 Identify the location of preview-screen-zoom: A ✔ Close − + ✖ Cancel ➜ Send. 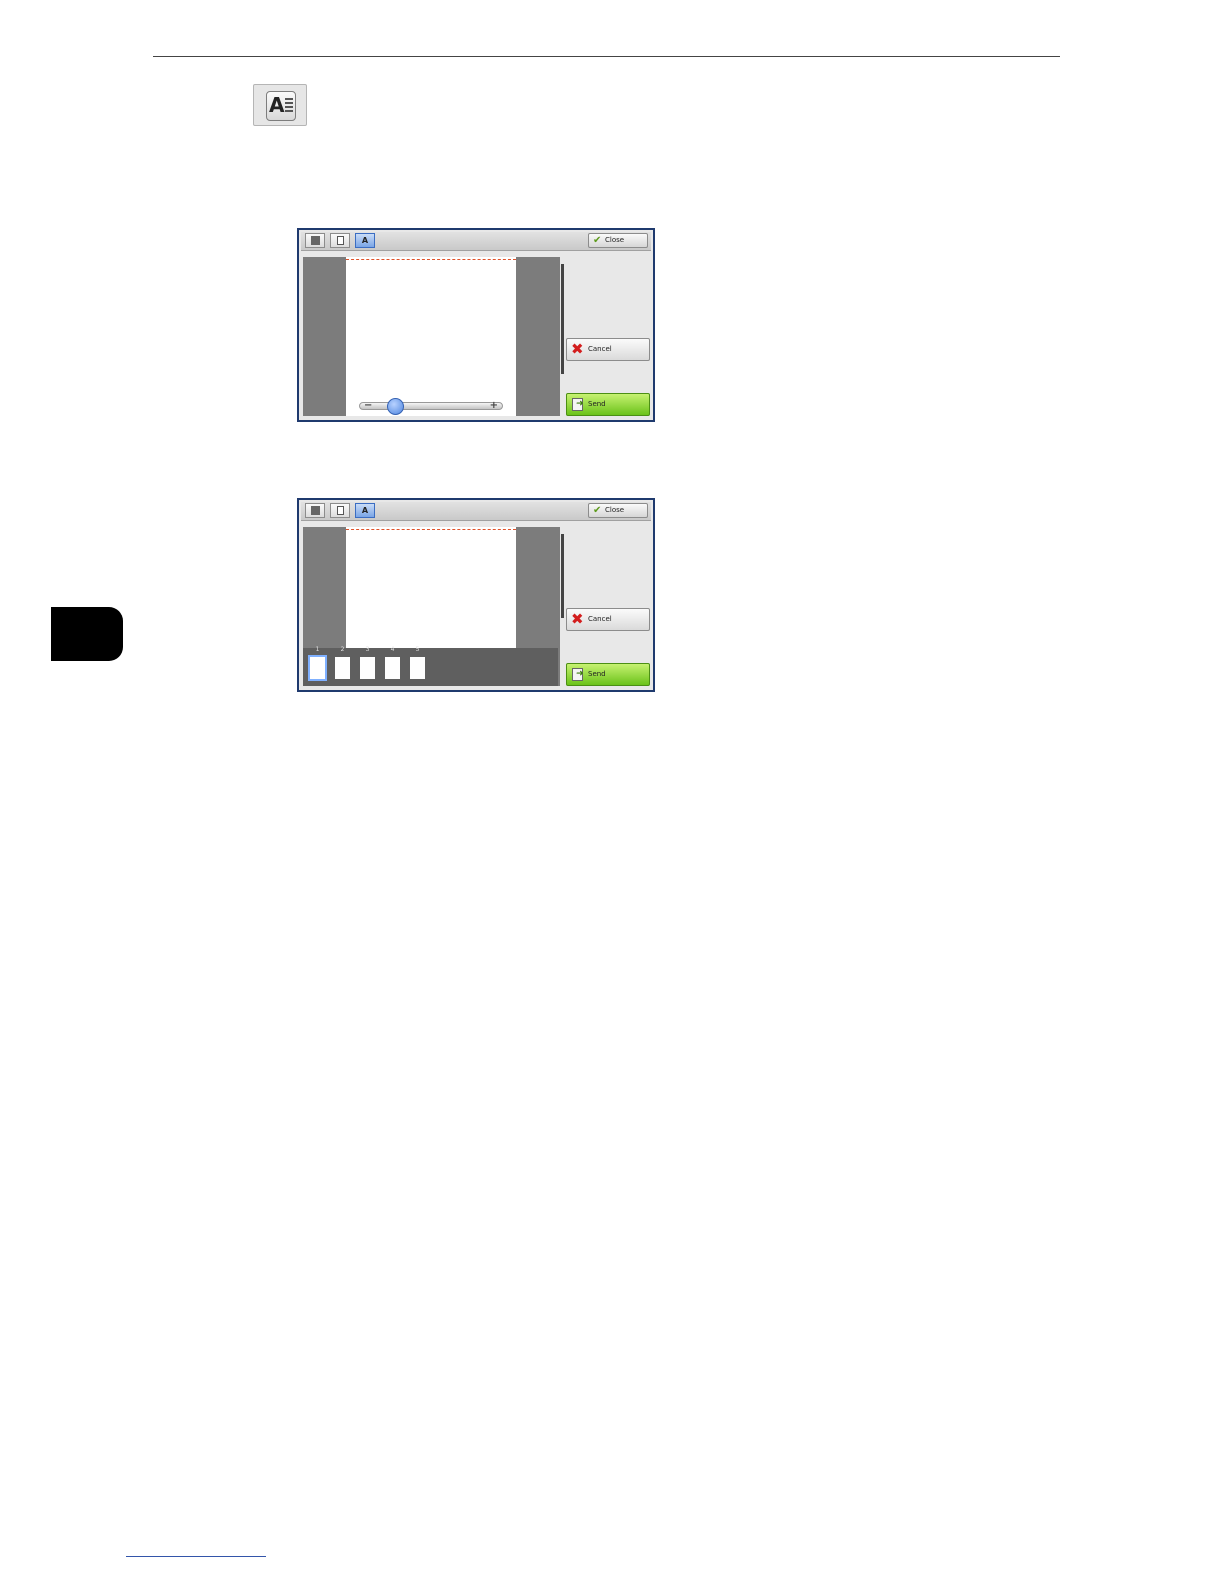
(476, 325).